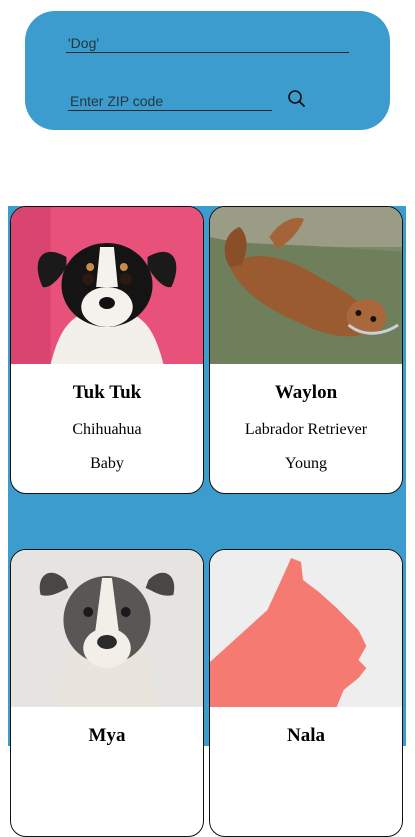 The height and width of the screenshot is (837, 415). I want to click on pet-name: Tuk Tuk, so click(107, 392).